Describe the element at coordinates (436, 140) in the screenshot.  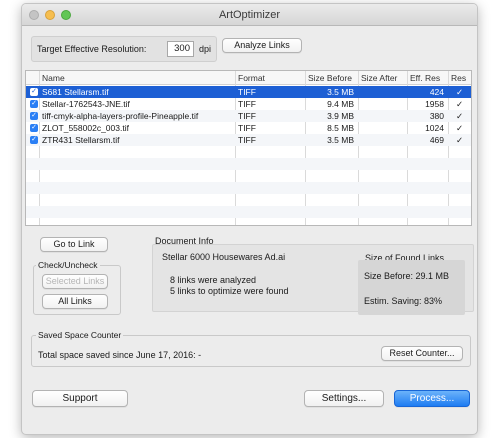
I see `row-eff-res: 469` at that location.